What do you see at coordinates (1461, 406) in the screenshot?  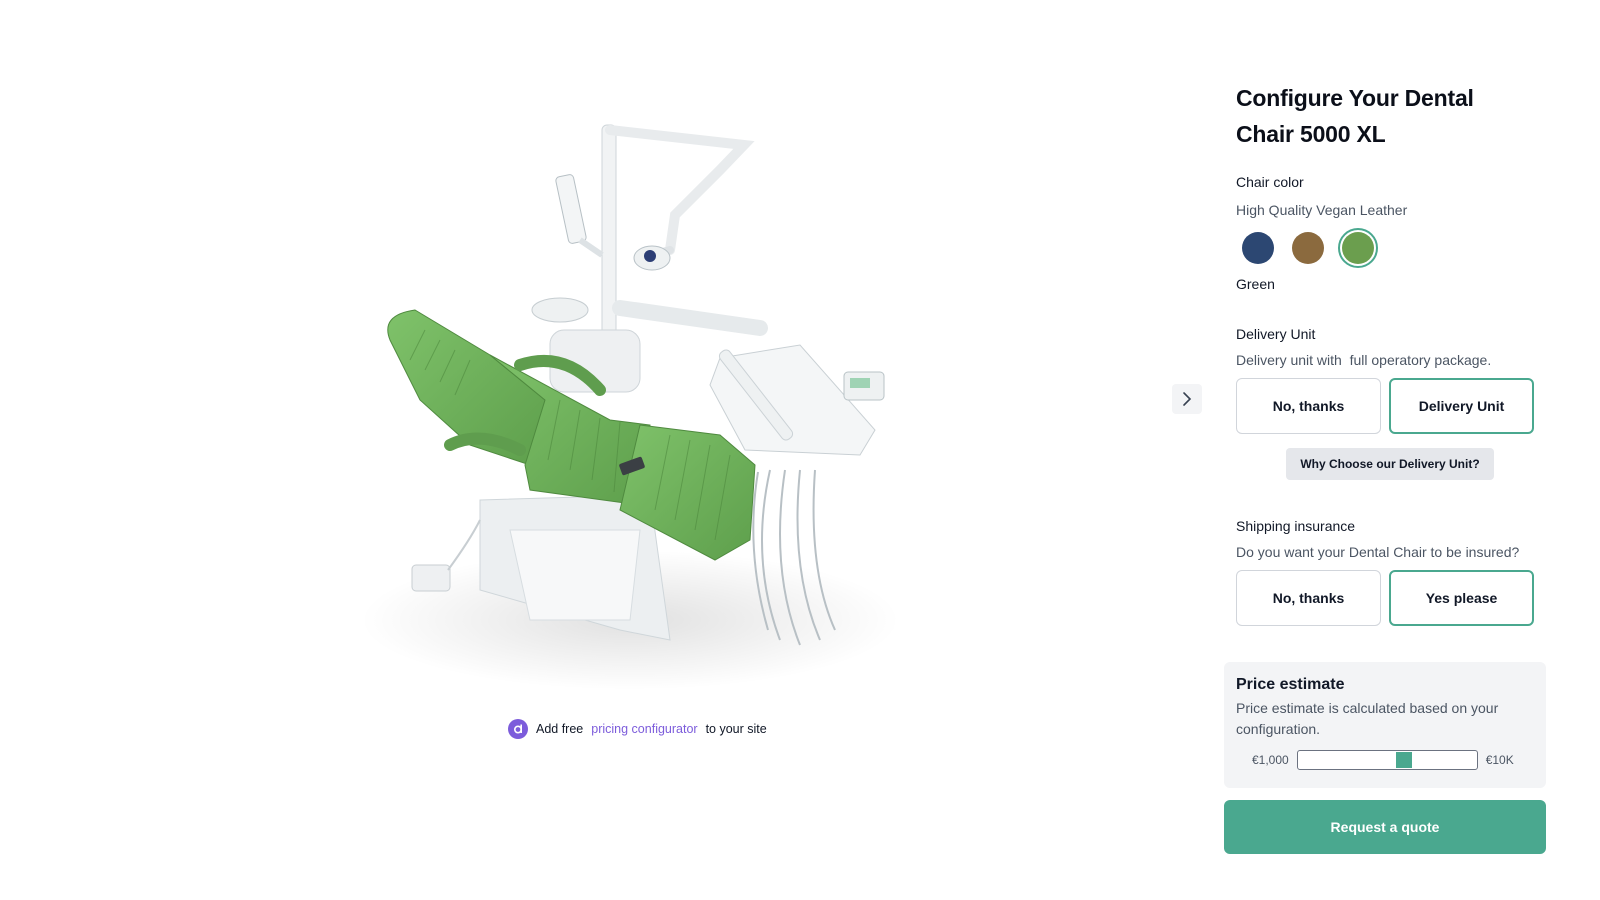 I see `delivery-unit-yes-button: Delivery Unit` at bounding box center [1461, 406].